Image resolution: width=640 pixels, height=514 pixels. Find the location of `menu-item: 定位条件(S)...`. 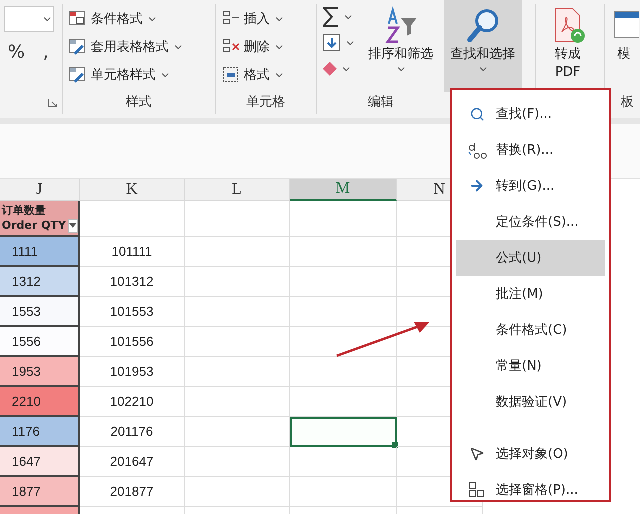

menu-item: 定位条件(S)... is located at coordinates (530, 222).